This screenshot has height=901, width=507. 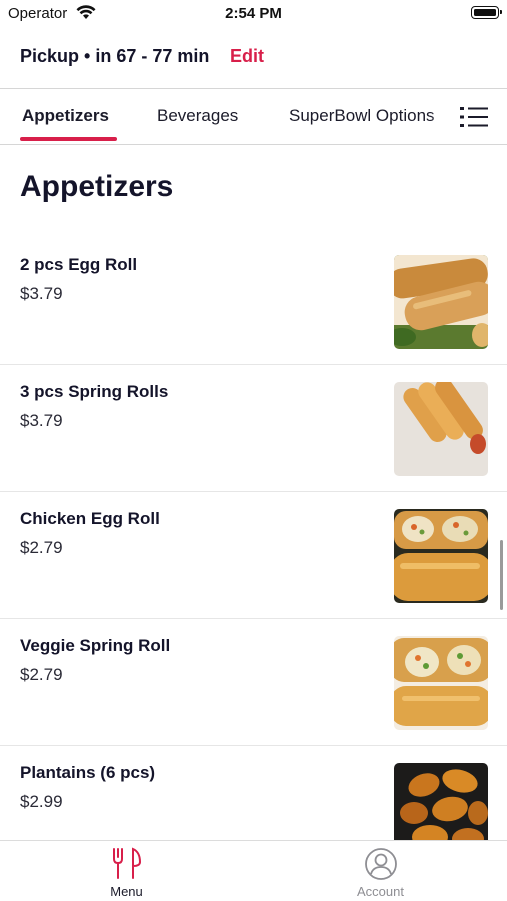 I want to click on menu-item: 3 pcs Spring Rolls $3.79, so click(x=253, y=428).